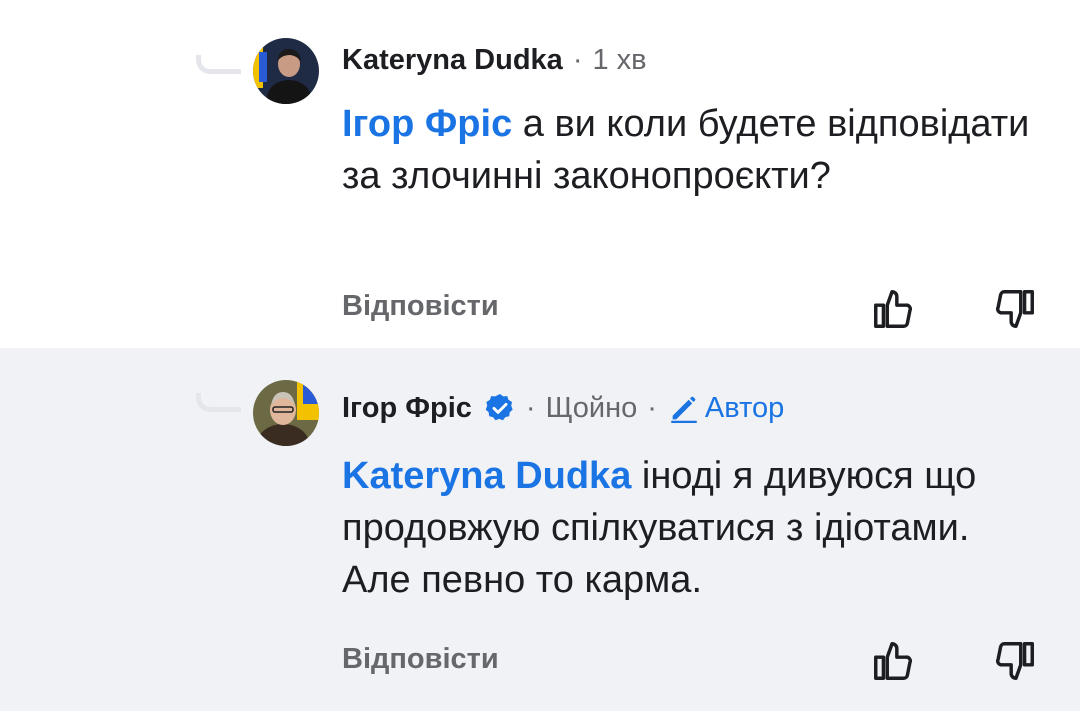 Image resolution: width=1080 pixels, height=711 pixels. Describe the element at coordinates (499, 407) in the screenshot. I see `verified-badge-icon` at that location.